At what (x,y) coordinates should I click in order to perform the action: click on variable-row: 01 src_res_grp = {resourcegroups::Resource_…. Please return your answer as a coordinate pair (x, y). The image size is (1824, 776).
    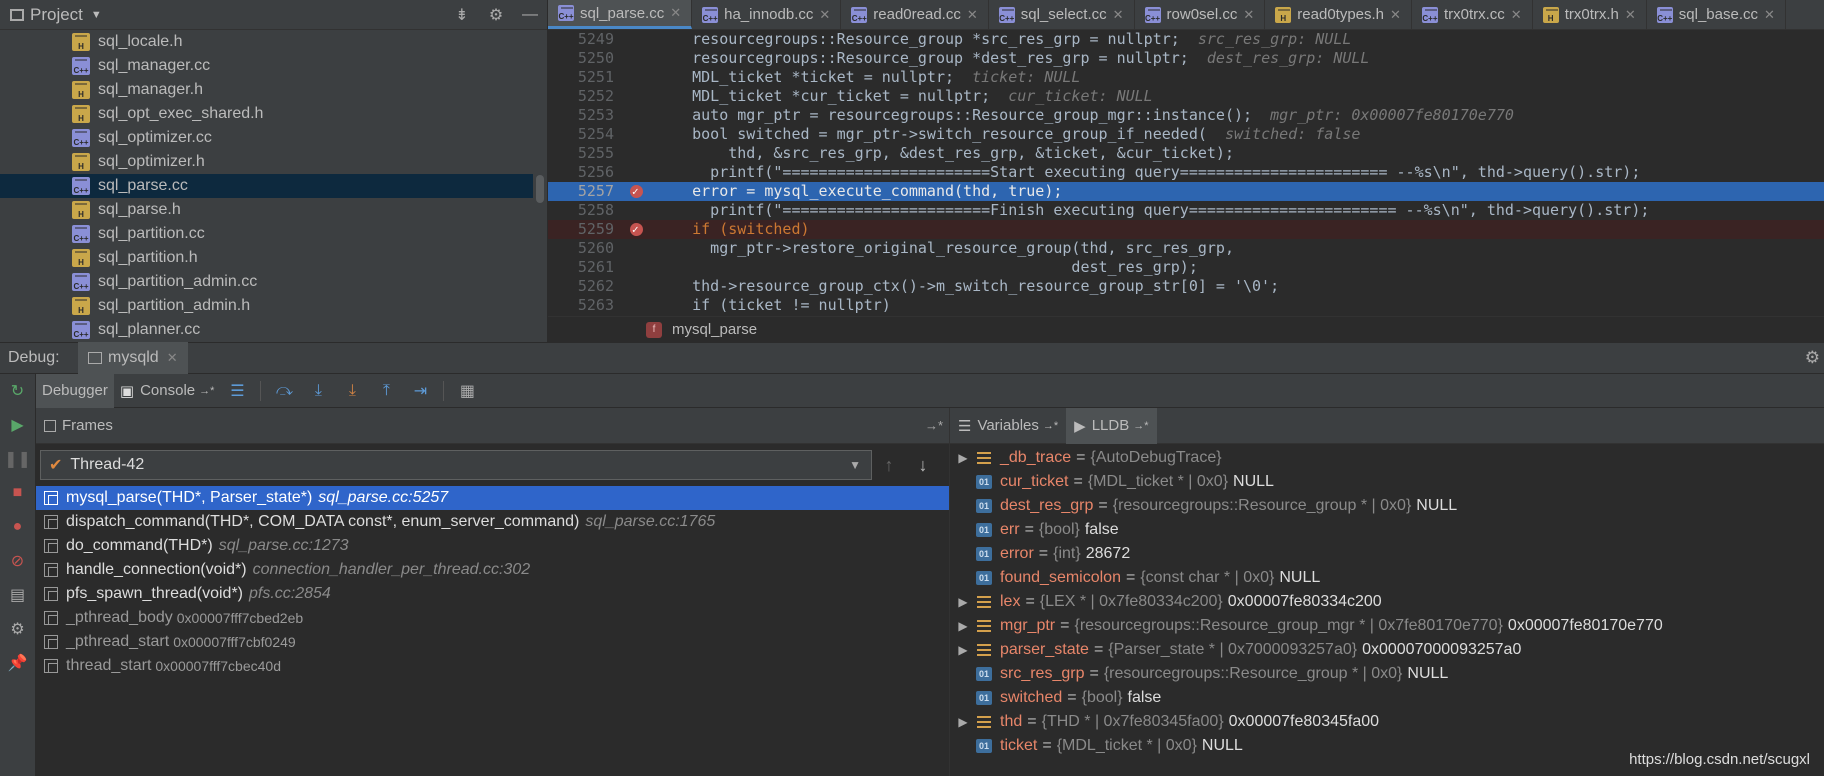
    Looking at the image, I should click on (1387, 674).